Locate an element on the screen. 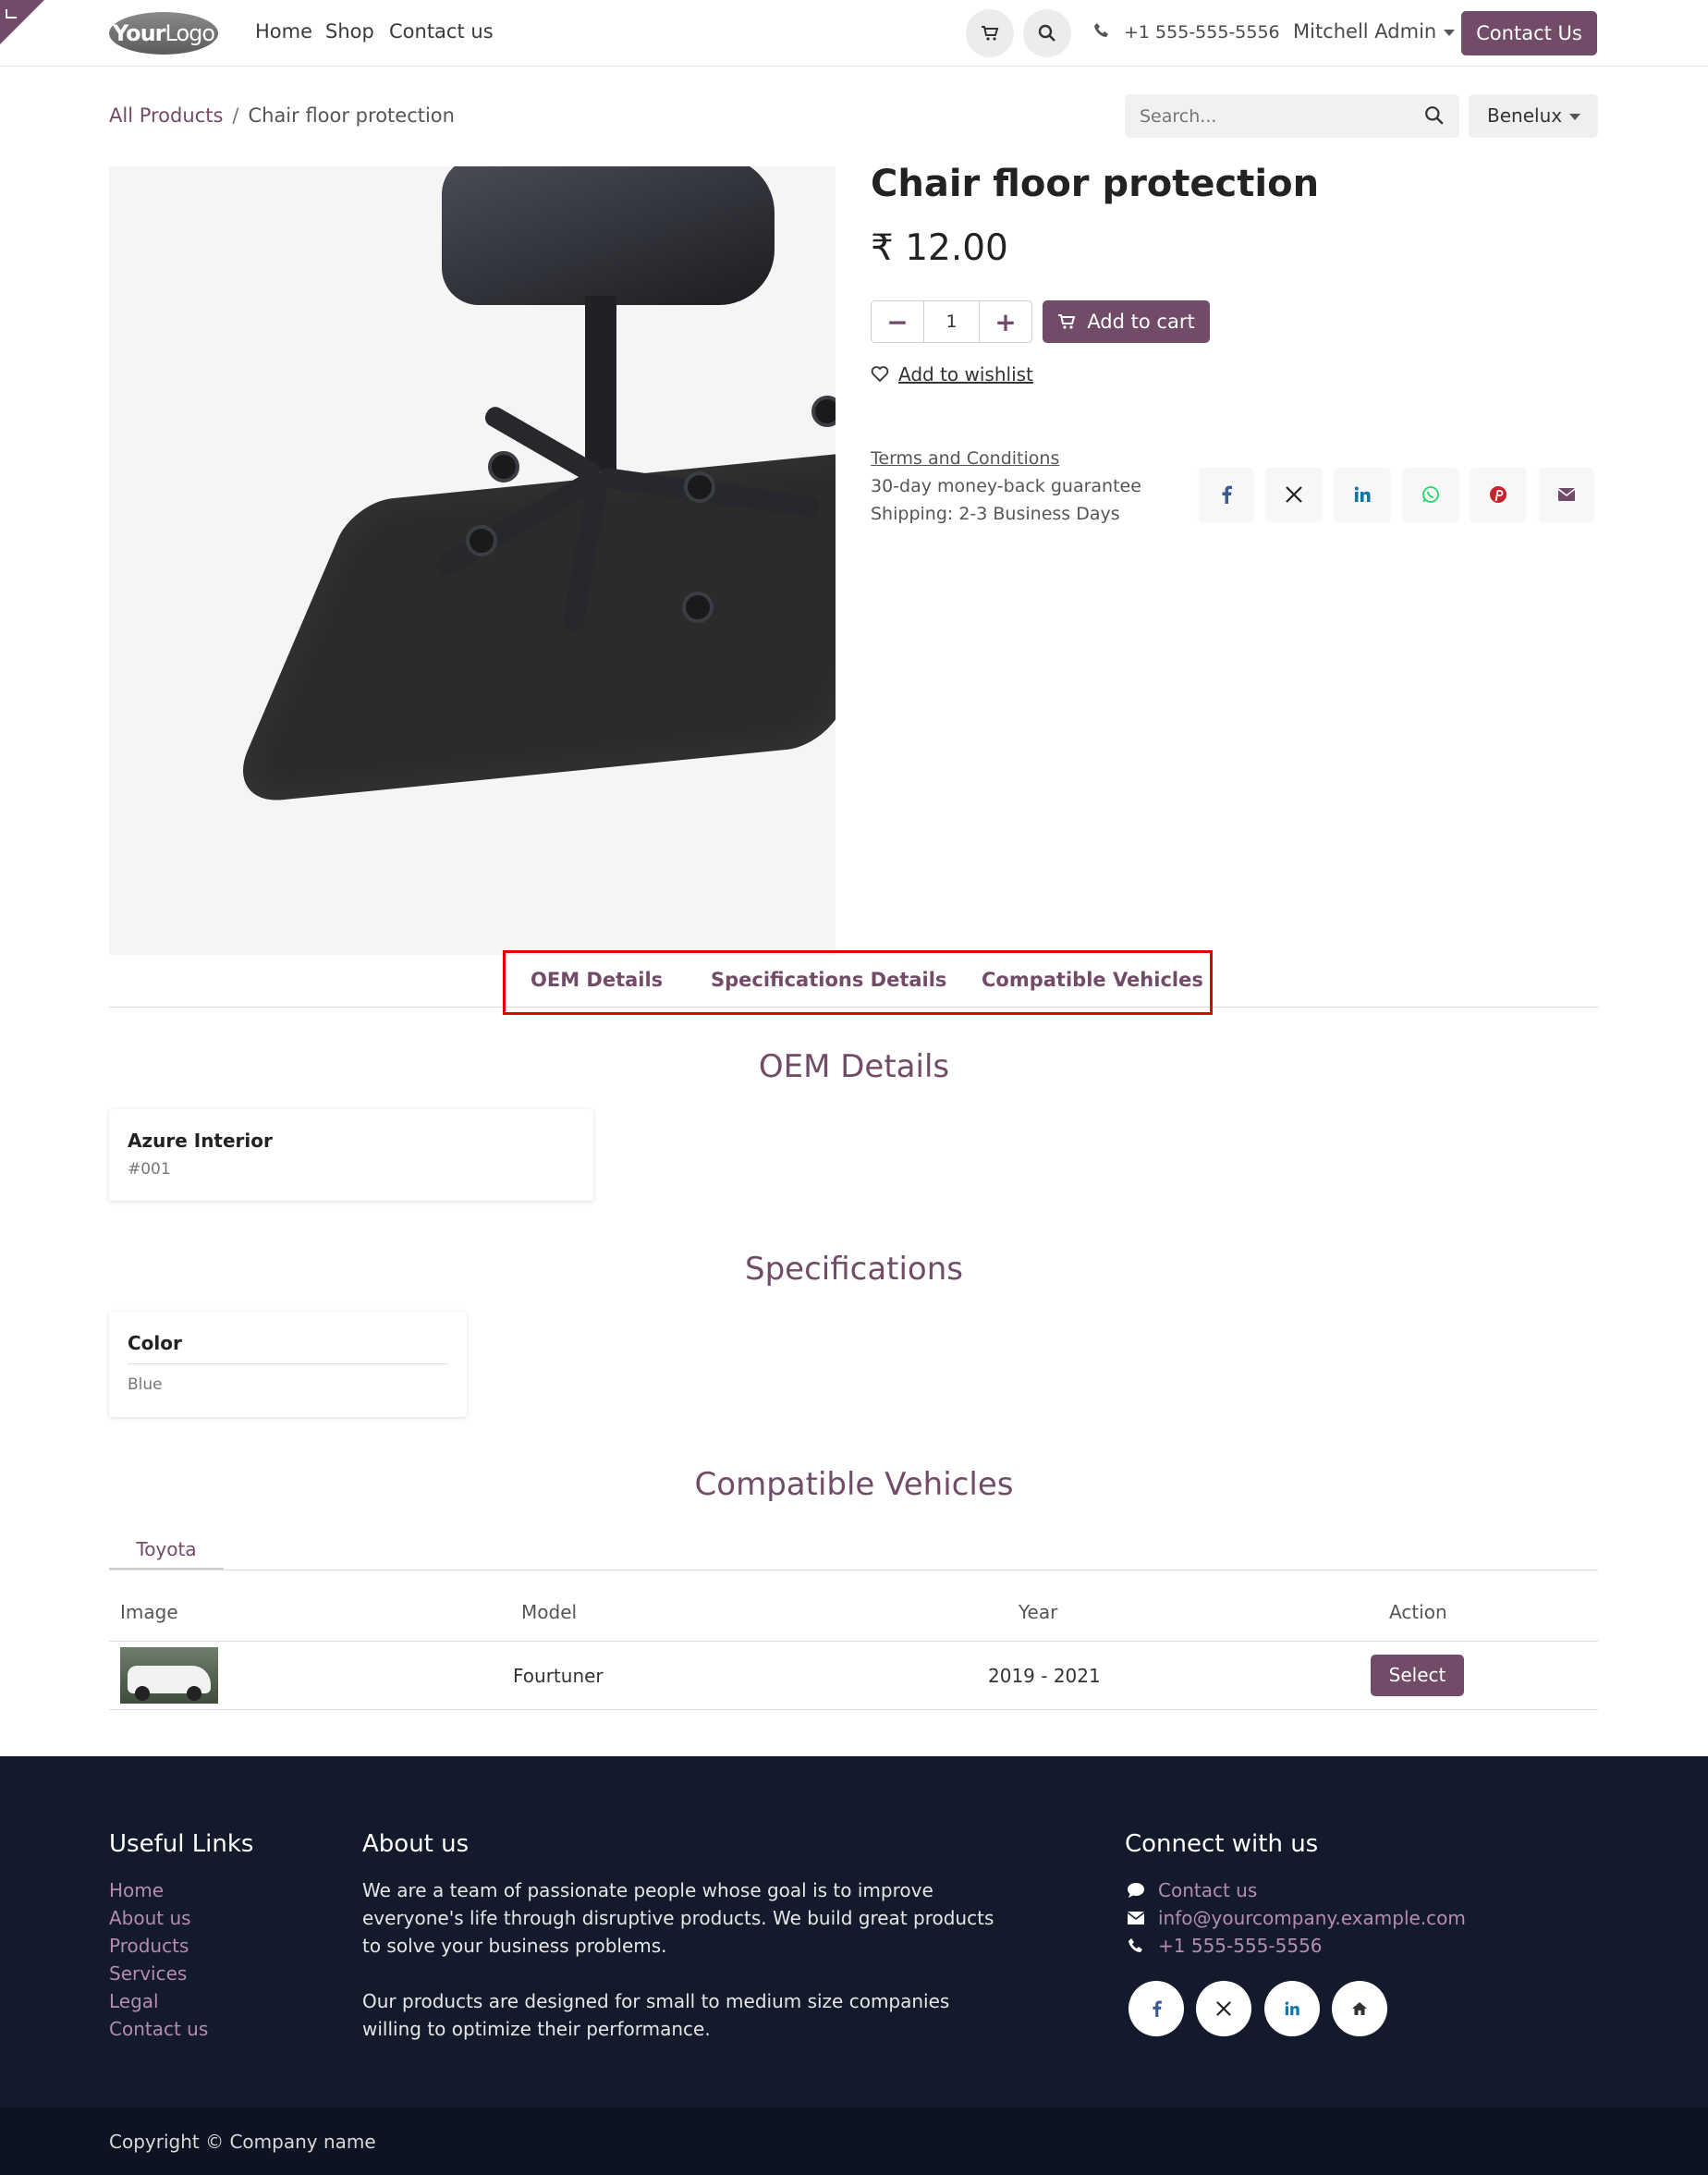 This screenshot has height=2175, width=1708. cart-button is located at coordinates (990, 33).